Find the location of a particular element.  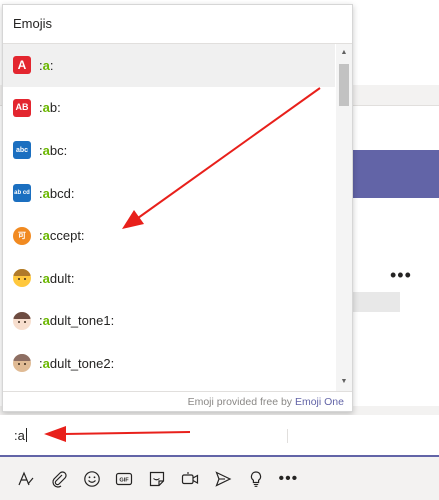

gif-button: GIF is located at coordinates (124, 479).